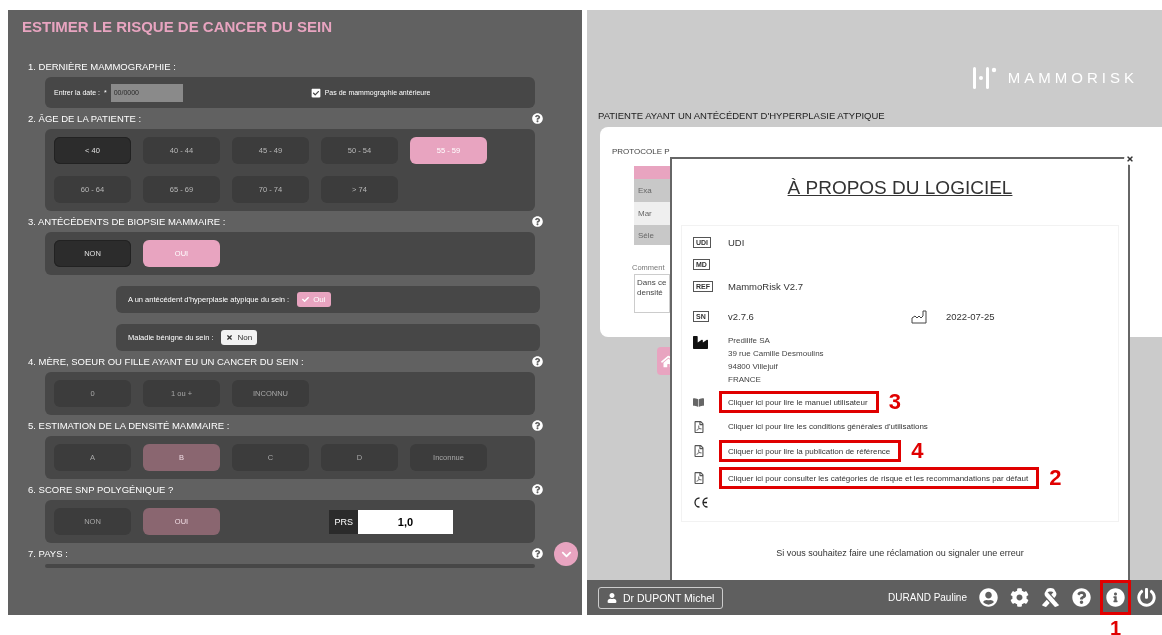  Describe the element at coordinates (315, 92) in the screenshot. I see `checked-checkbox` at that location.